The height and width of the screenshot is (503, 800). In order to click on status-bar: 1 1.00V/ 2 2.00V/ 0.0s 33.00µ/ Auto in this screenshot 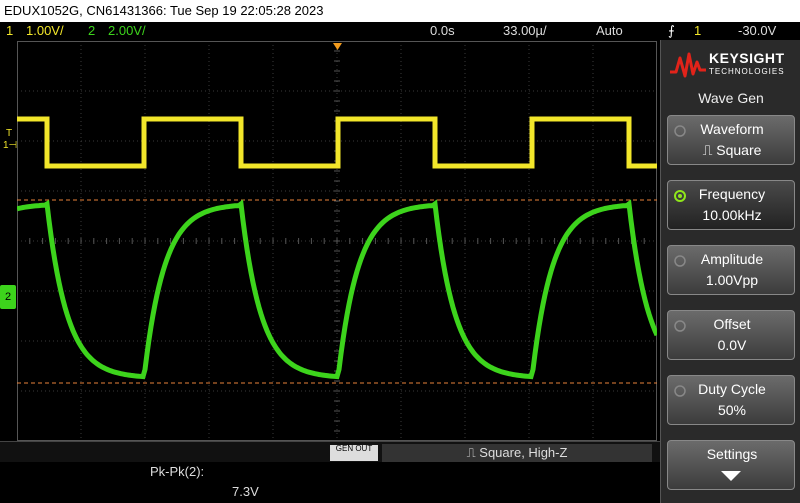, I will do `click(330, 31)`.